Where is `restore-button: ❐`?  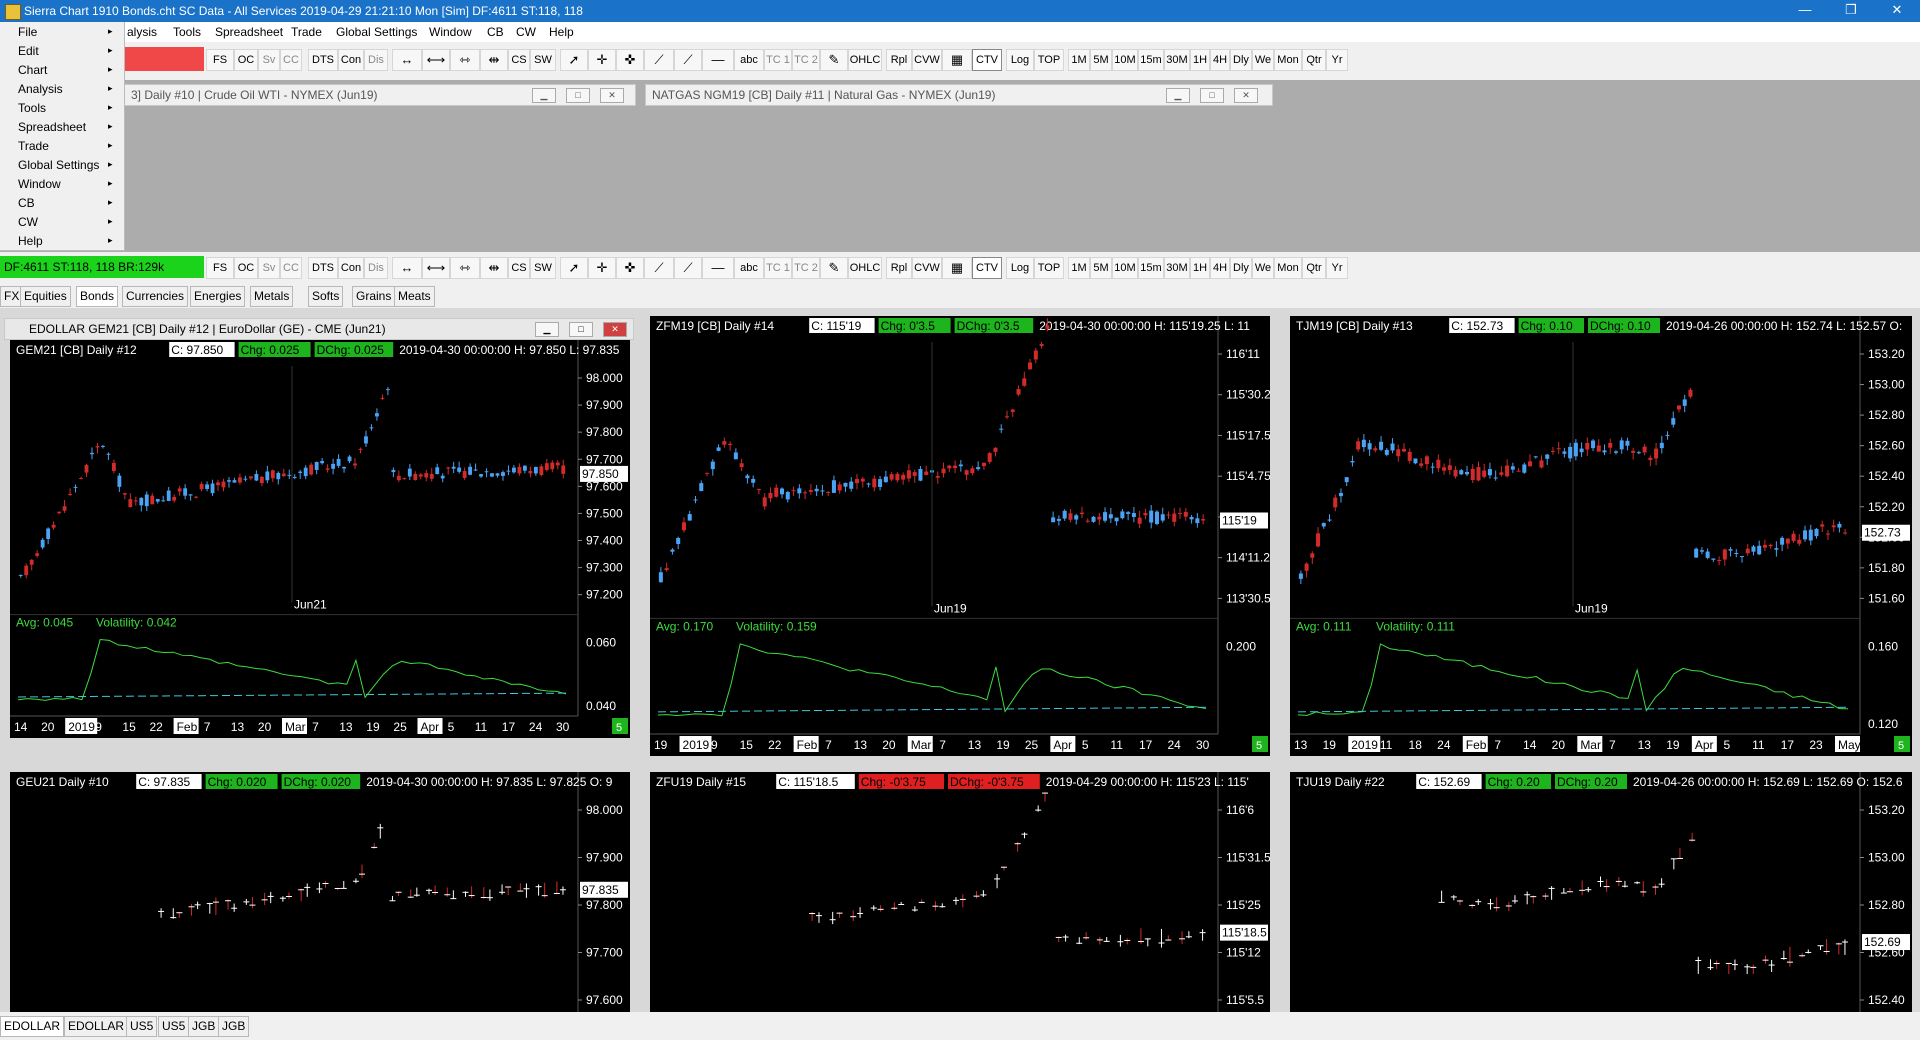 restore-button: ❐ is located at coordinates (1851, 11).